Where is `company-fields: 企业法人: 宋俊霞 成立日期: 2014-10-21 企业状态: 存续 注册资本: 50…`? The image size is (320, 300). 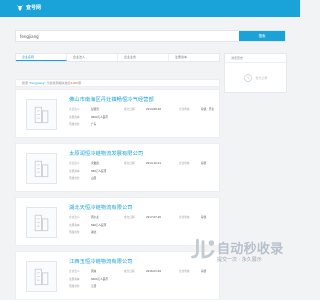 company-fields: 企业法人: 宋俊霞 成立日期: 2014-10-21 企业状态: 存续 注册资本: 50… is located at coordinates (151, 171).